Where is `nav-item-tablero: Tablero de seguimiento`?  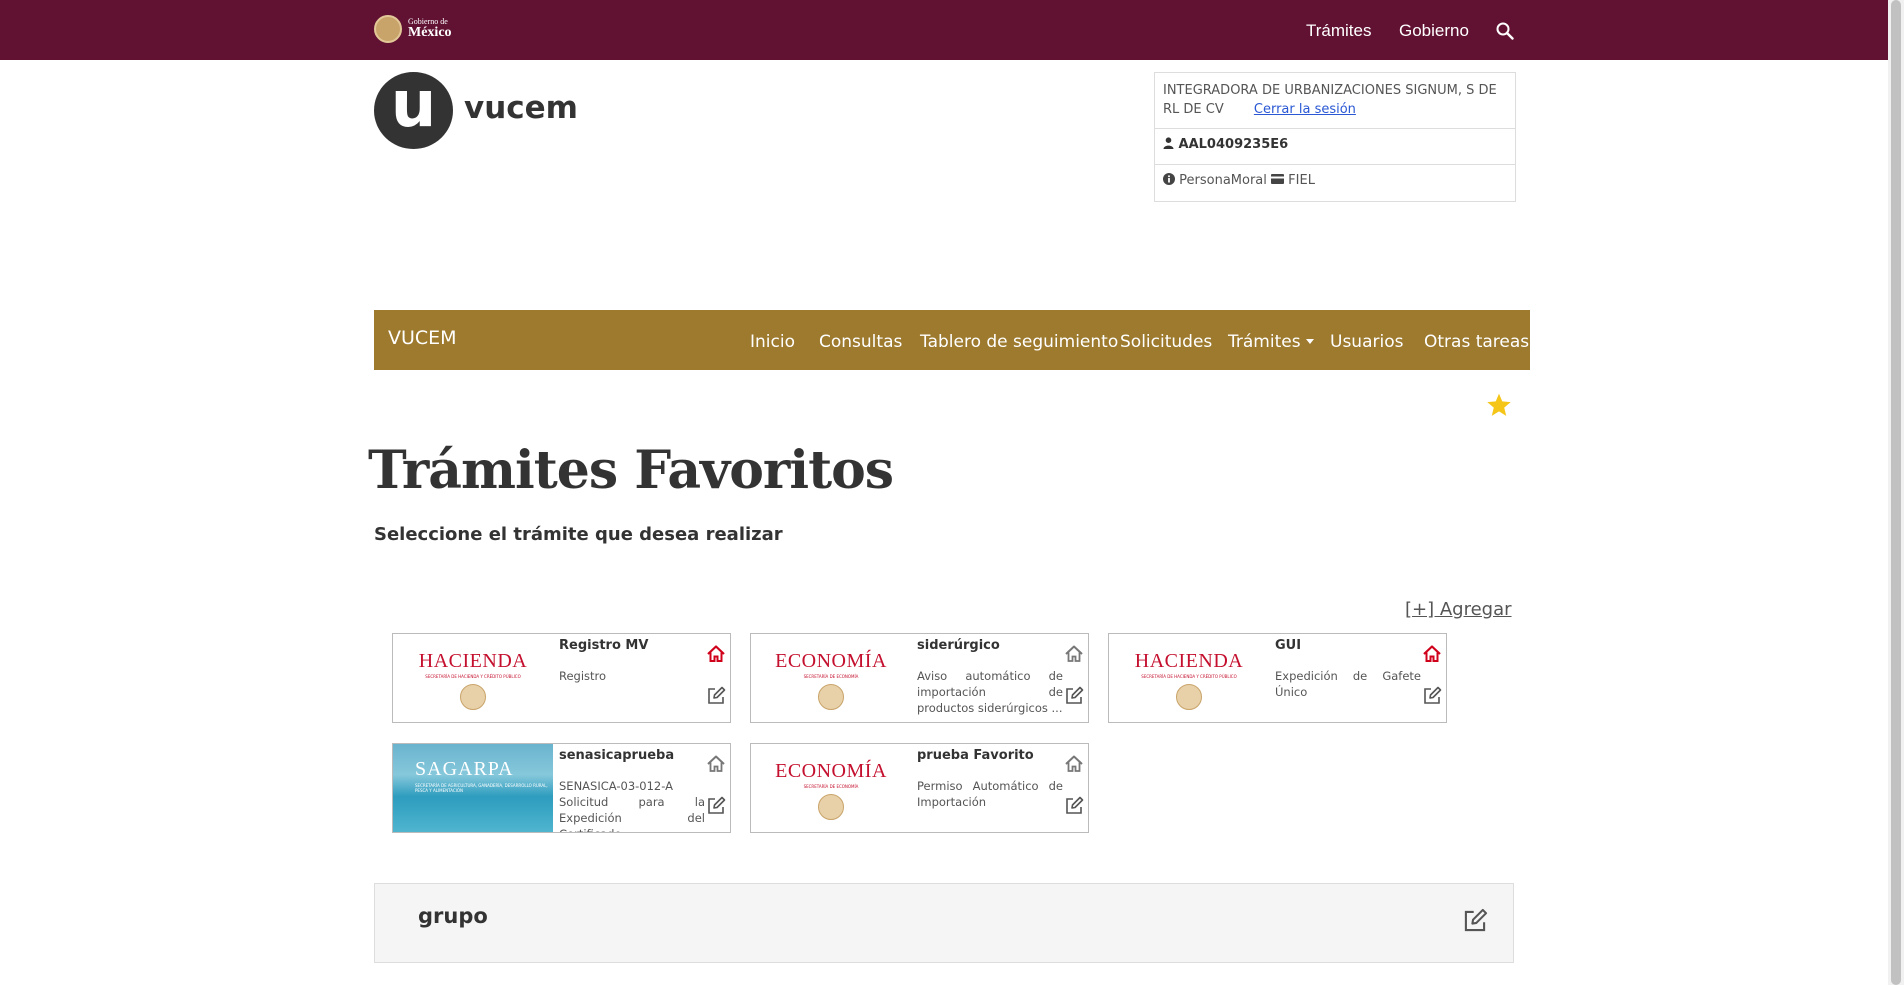
nav-item-tablero: Tablero de seguimiento is located at coordinates (1019, 342).